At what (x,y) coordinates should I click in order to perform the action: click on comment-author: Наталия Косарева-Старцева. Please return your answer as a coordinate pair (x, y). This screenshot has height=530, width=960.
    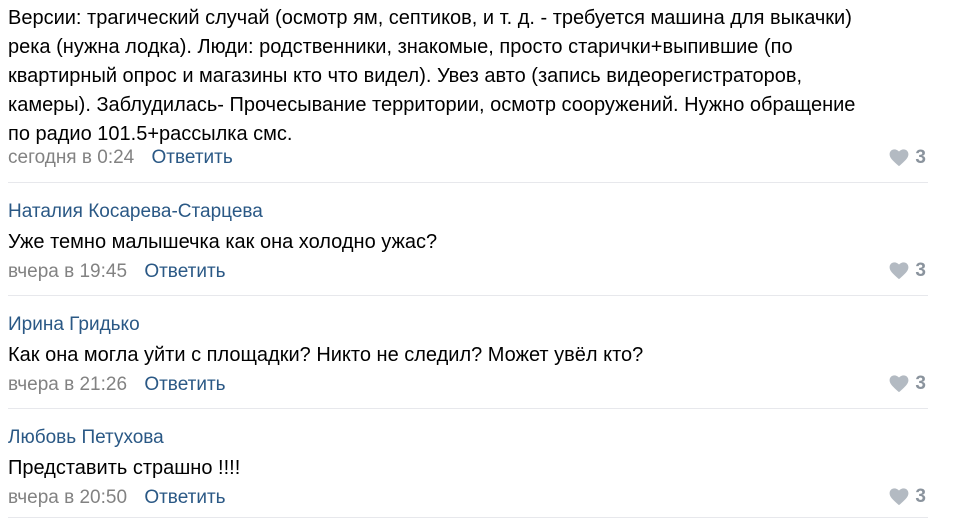
    Looking at the image, I should click on (135, 212).